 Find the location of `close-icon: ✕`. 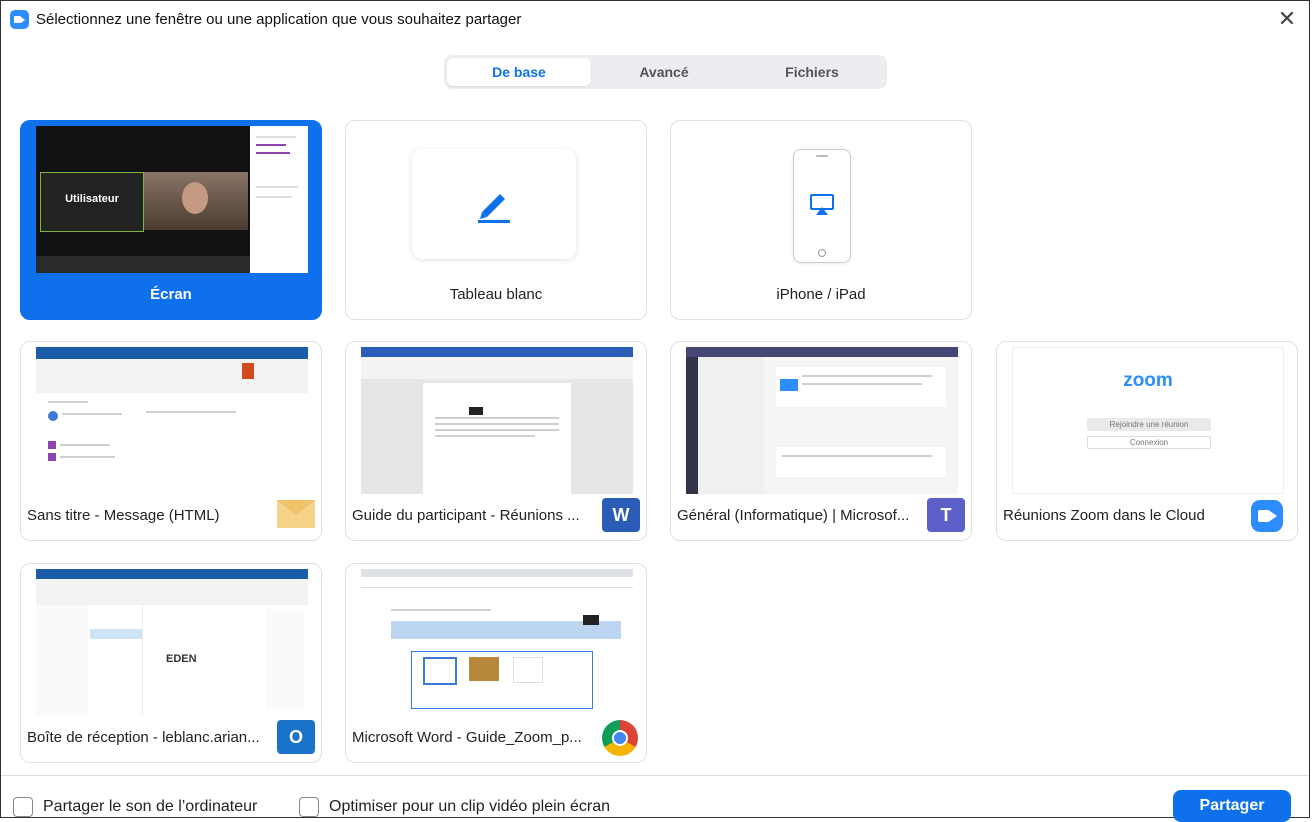

close-icon: ✕ is located at coordinates (1287, 19).